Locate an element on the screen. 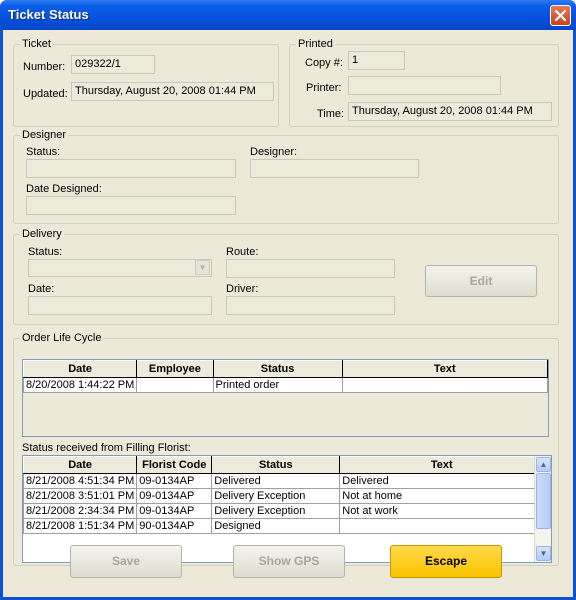  designer-status-field is located at coordinates (131, 168).